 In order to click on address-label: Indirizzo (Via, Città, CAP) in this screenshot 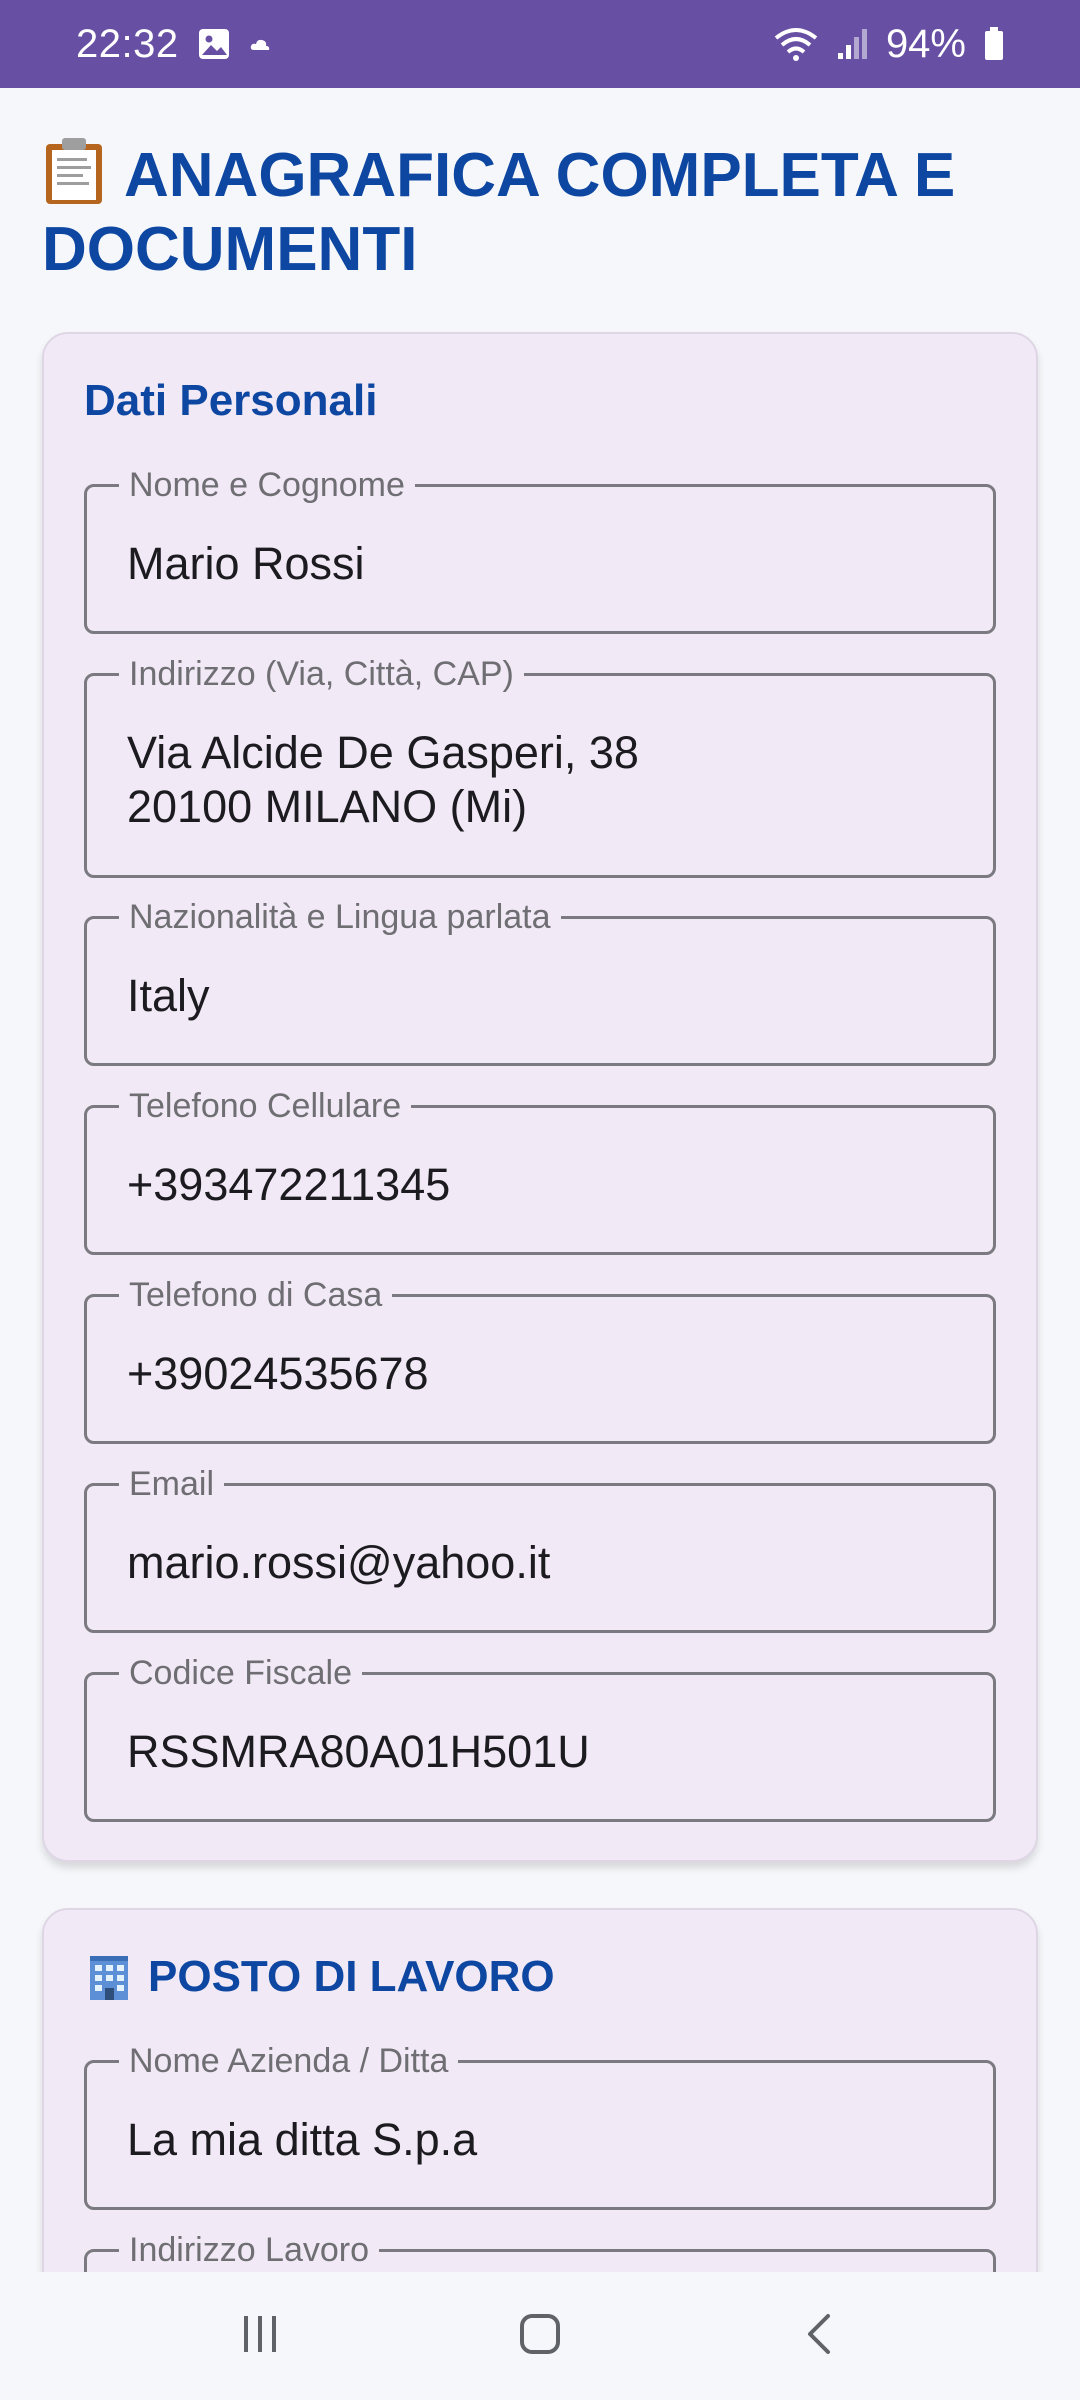, I will do `click(321, 674)`.